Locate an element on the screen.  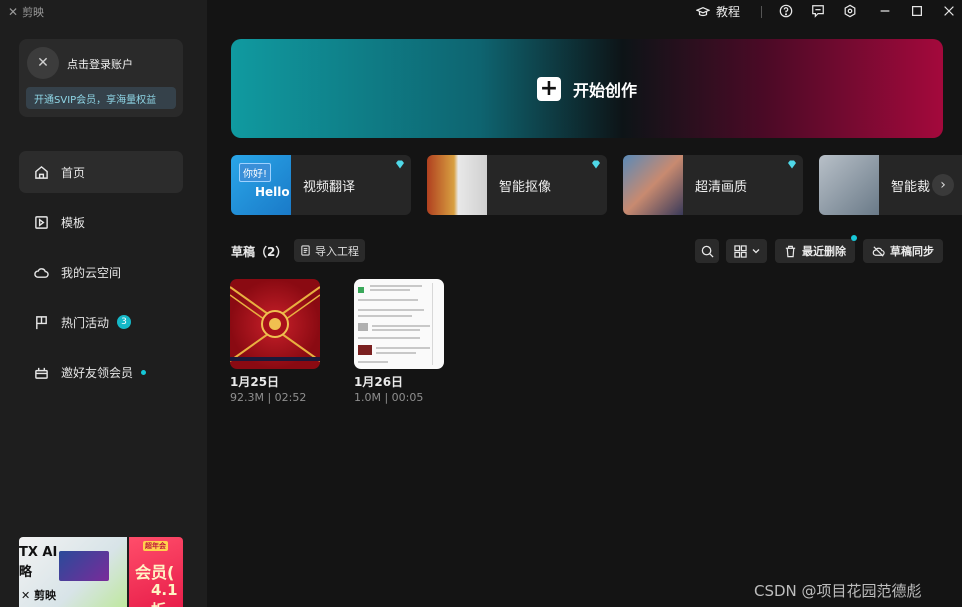
account-card: ✕ 点击登录账户 开通SVIP会员，享海量权益 is located at coordinates (101, 78).